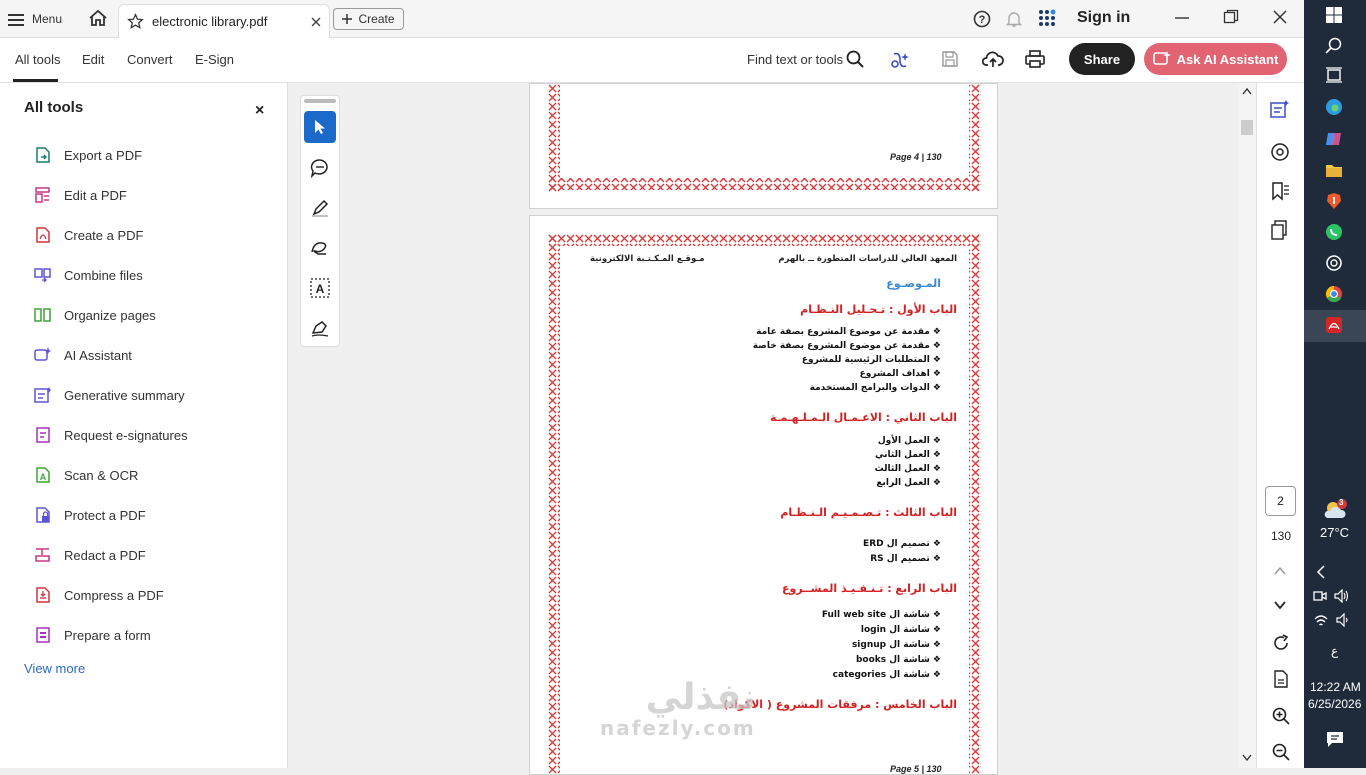  Describe the element at coordinates (1247, 91) in the screenshot. I see `scroll-up-icon` at that location.